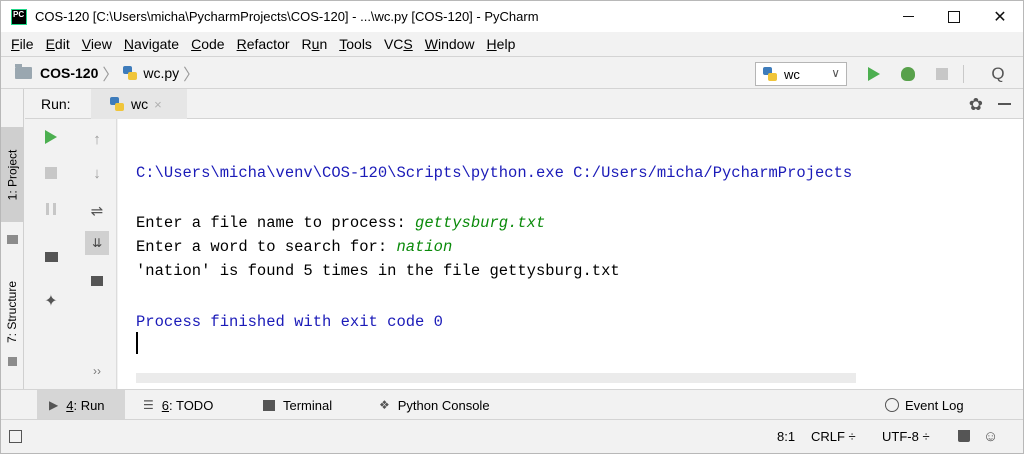  I want to click on caret-position: 8:1, so click(786, 436).